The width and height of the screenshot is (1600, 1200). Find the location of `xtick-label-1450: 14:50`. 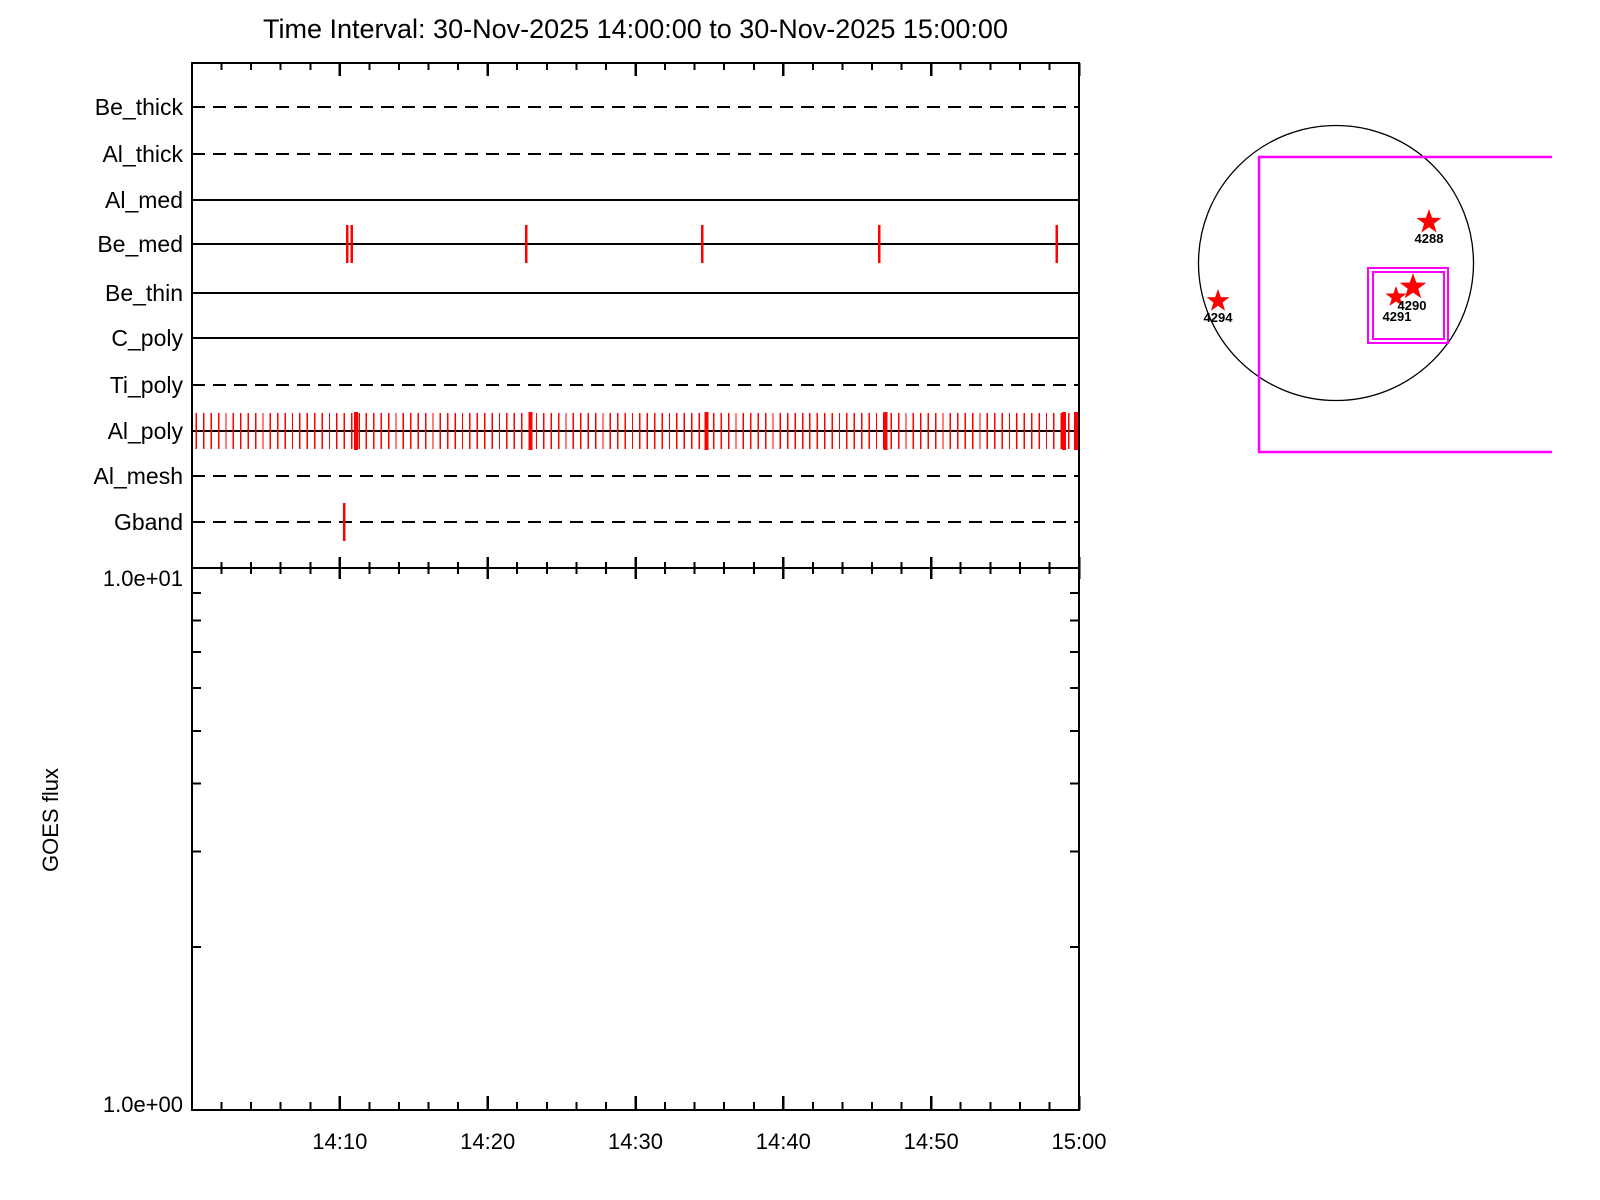

xtick-label-1450: 14:50 is located at coordinates (931, 1141).